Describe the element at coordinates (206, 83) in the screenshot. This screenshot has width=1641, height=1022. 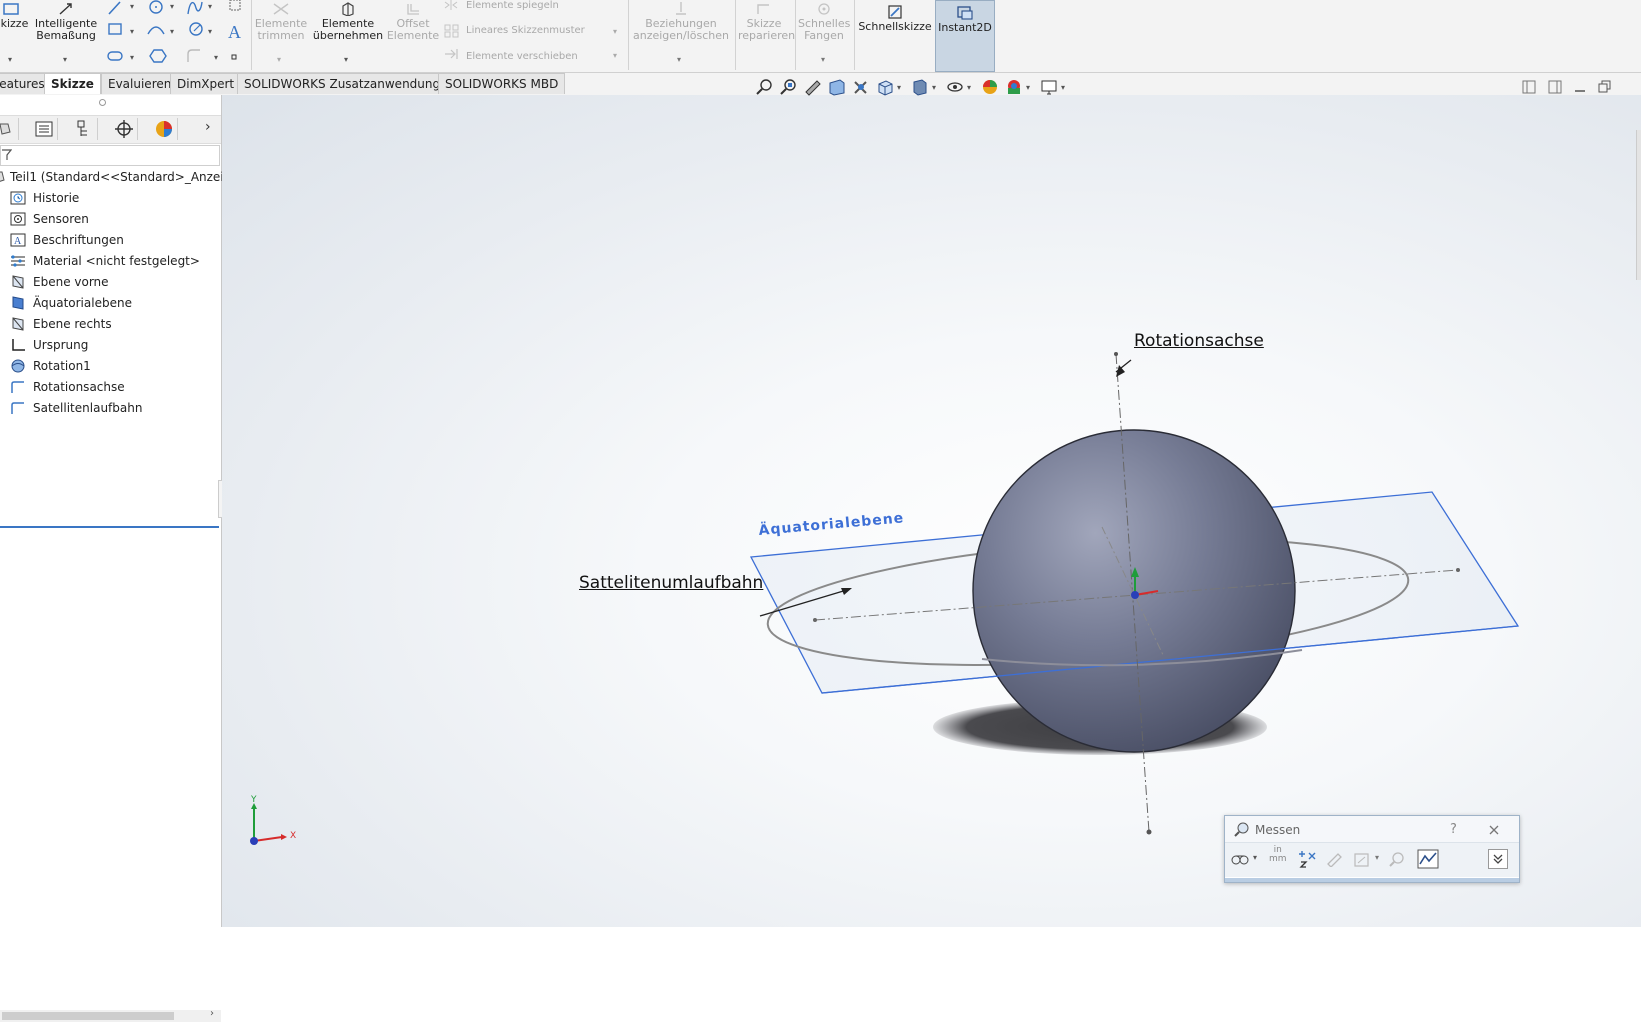
I see `tab-dimxpert: DimXpert` at that location.